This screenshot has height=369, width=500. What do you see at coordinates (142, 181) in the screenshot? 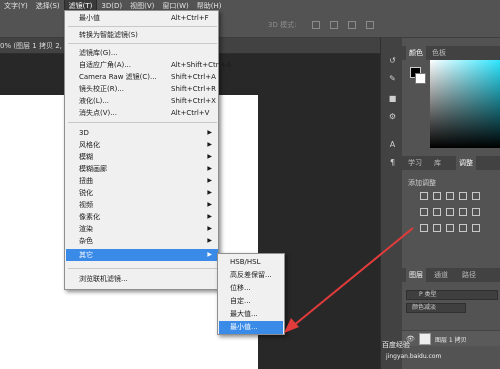
I see `submenu-distort: 扭曲 ▶` at bounding box center [142, 181].